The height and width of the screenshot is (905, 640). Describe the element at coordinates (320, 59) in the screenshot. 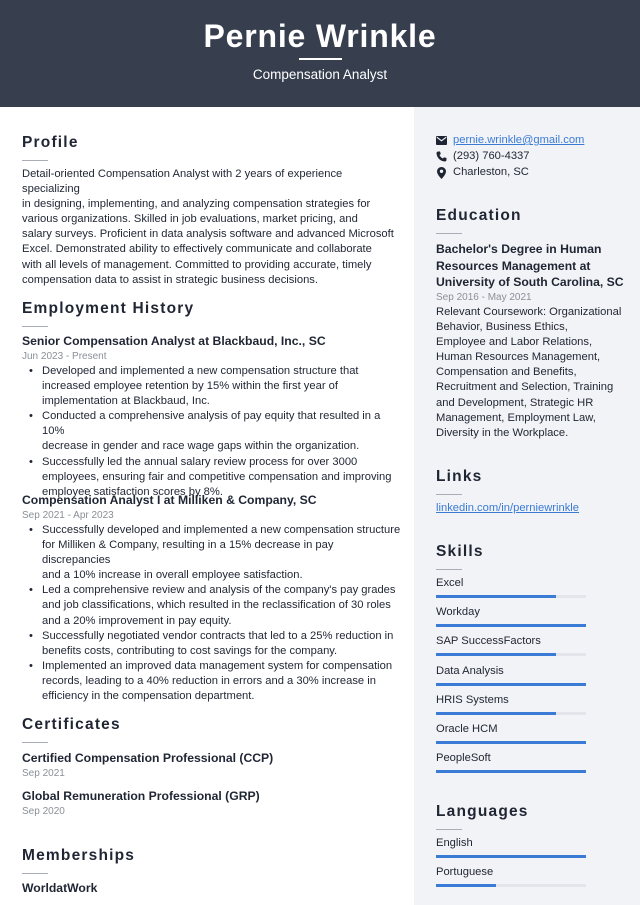

I see `header-divider` at that location.